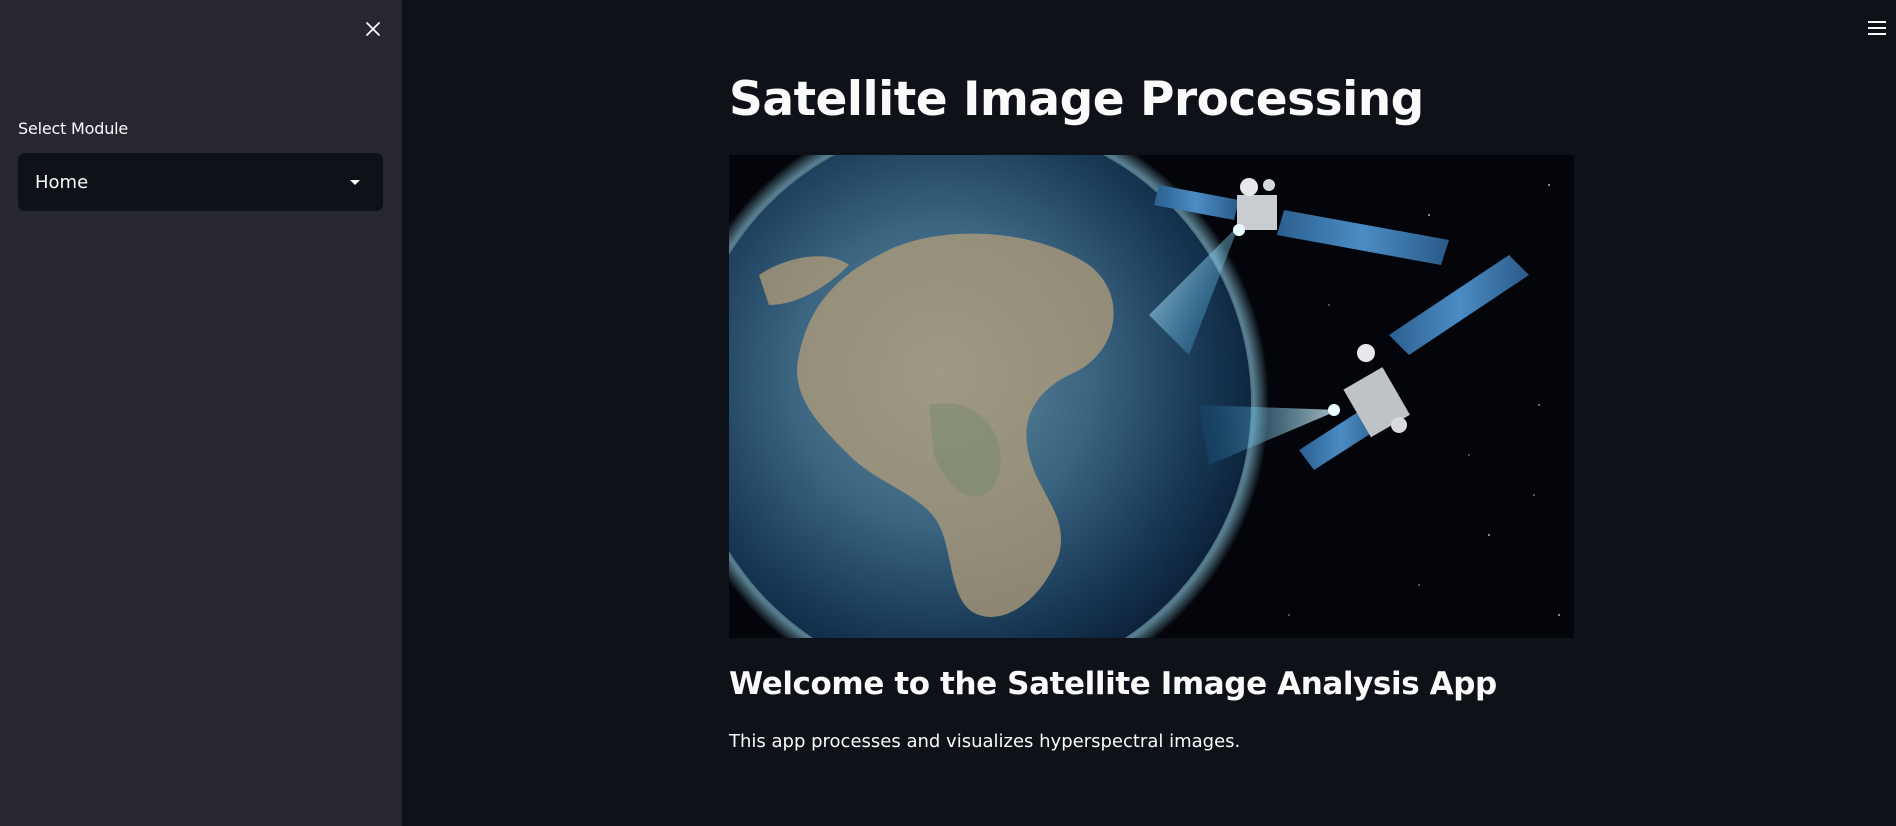 This screenshot has height=826, width=1896. I want to click on close-sidebar-button, so click(373, 29).